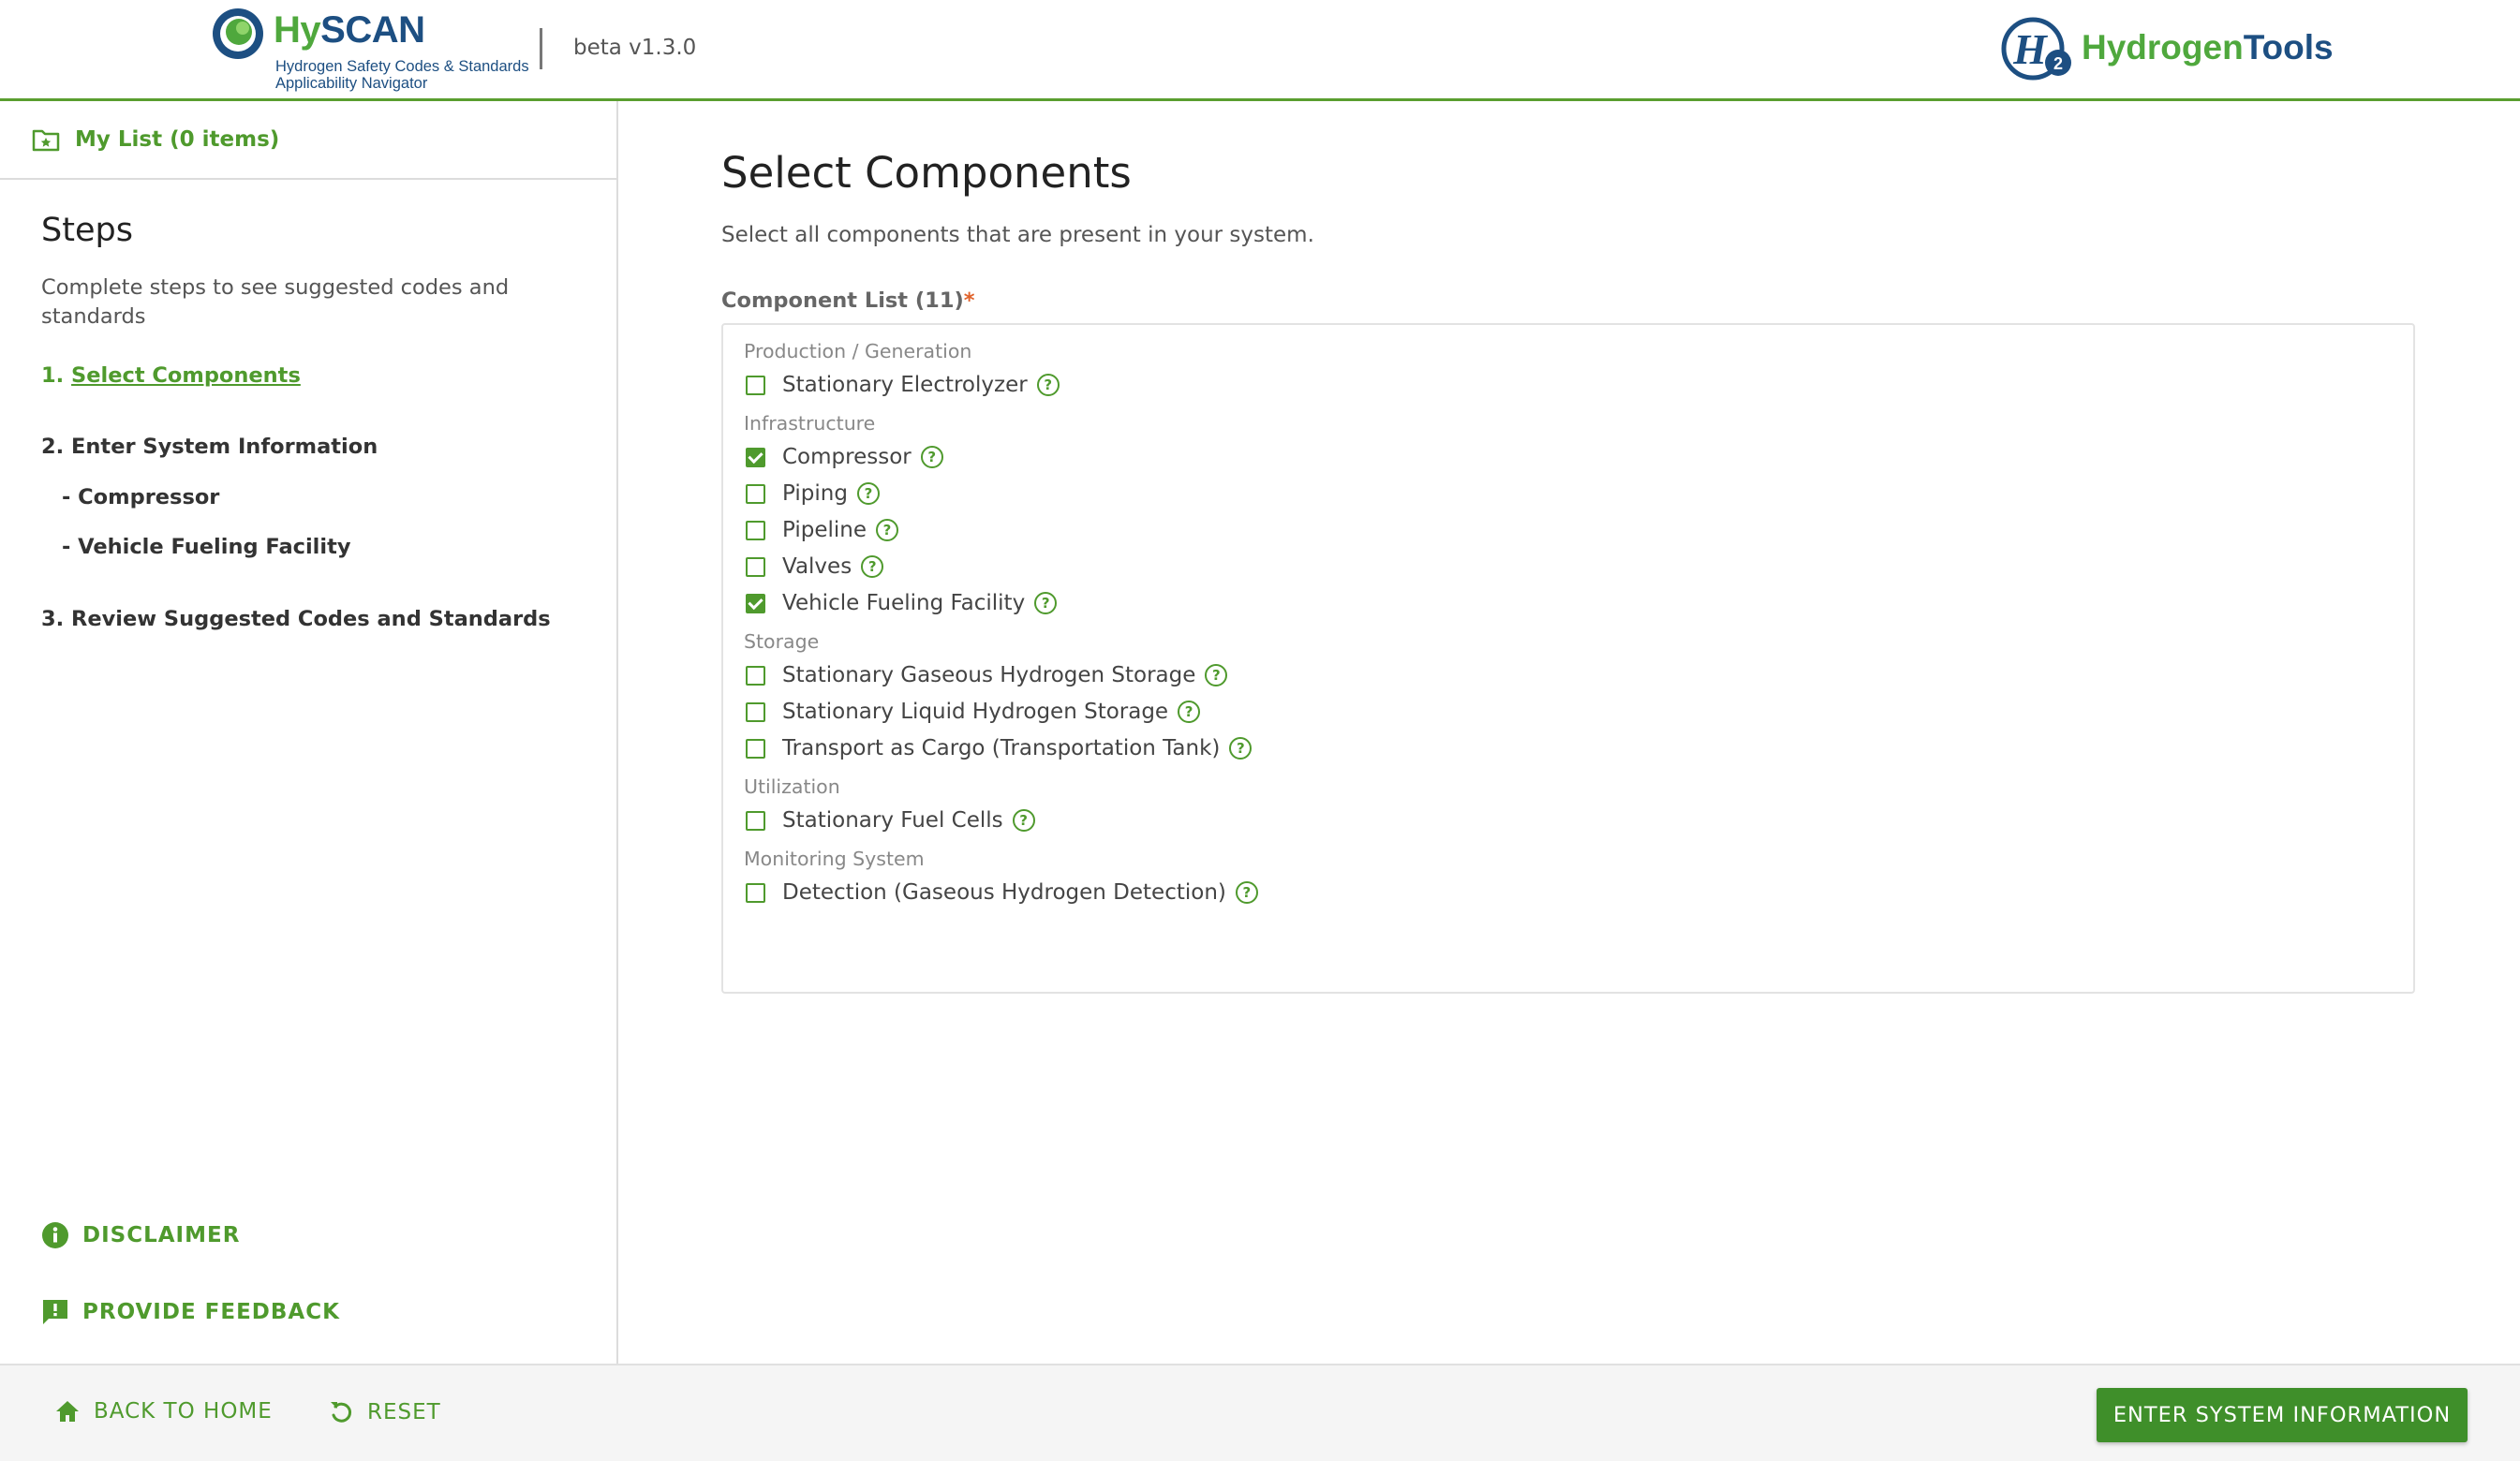  What do you see at coordinates (297, 30) in the screenshot?
I see `logo-title-hy: Hy` at bounding box center [297, 30].